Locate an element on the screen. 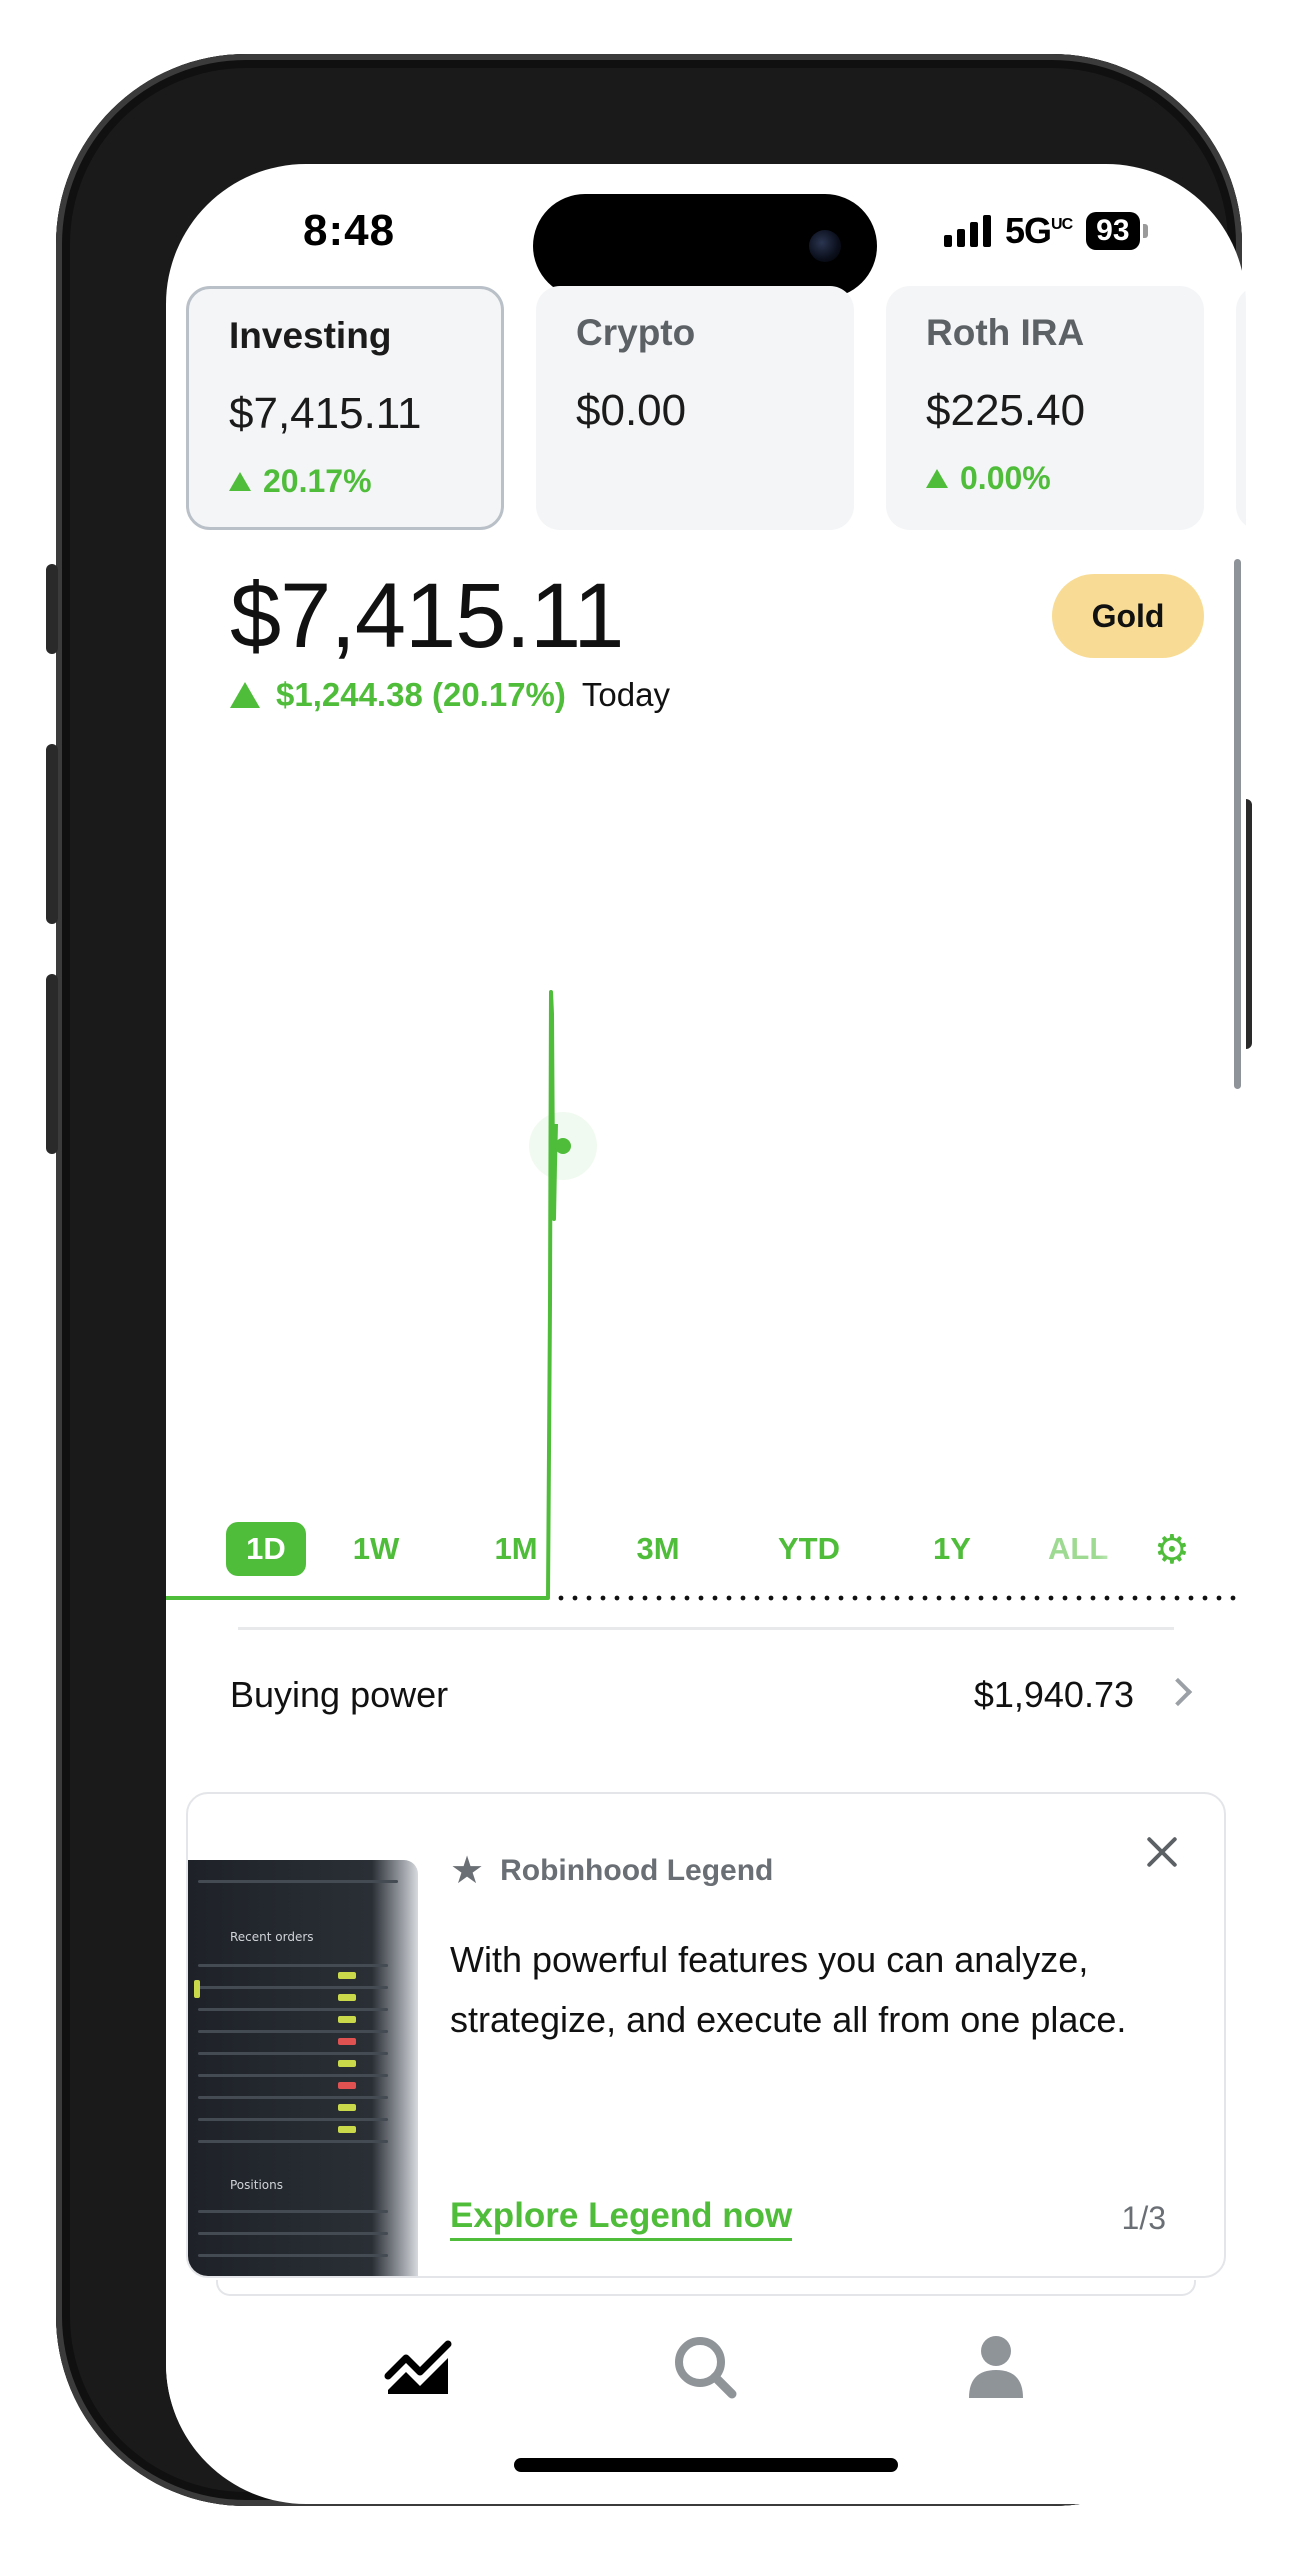 The width and height of the screenshot is (1299, 2560). day-change: $1,244.38 (20.17%) Today is located at coordinates (450, 695).